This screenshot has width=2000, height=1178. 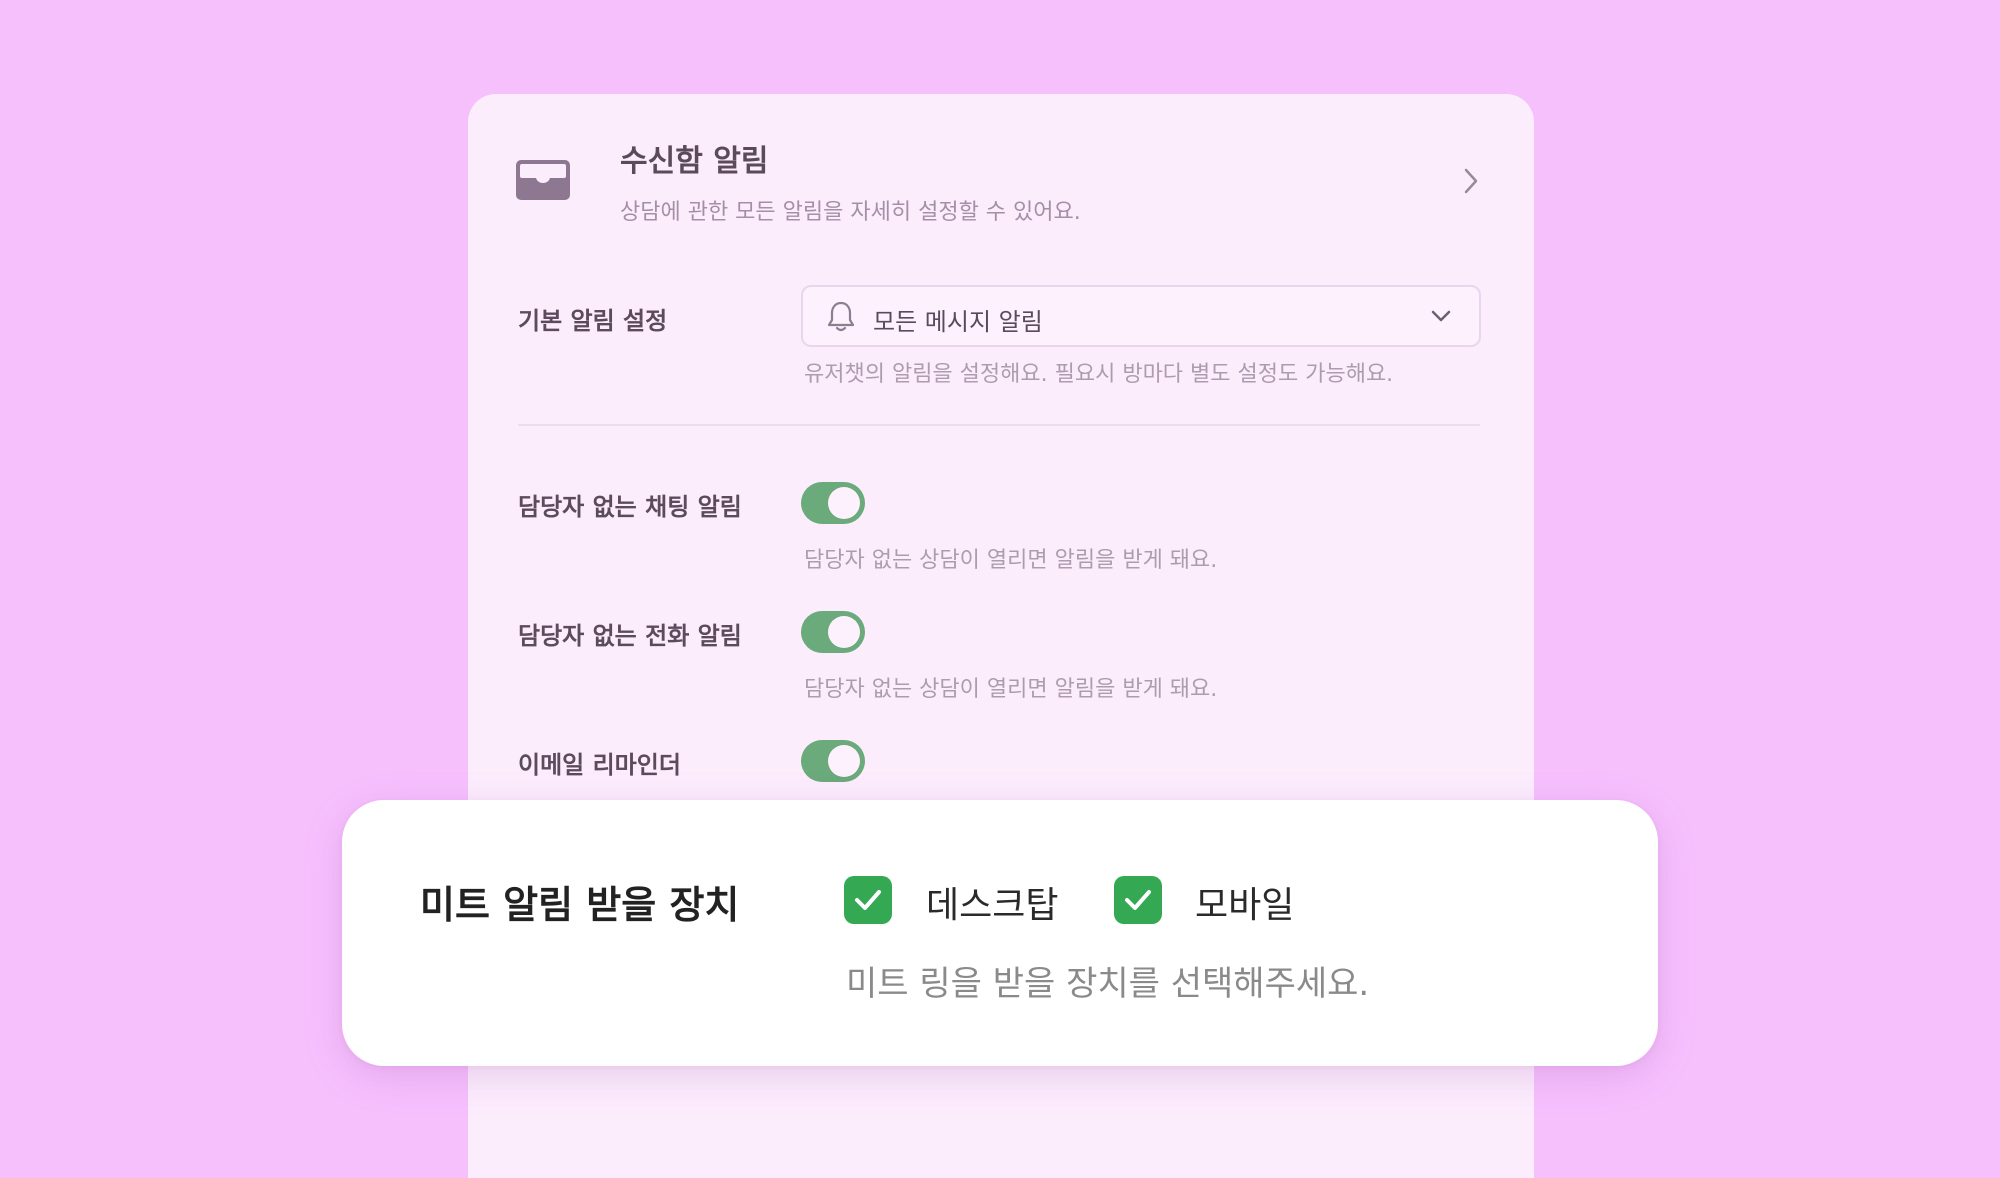 I want to click on toggle-unassigned-call, so click(x=833, y=632).